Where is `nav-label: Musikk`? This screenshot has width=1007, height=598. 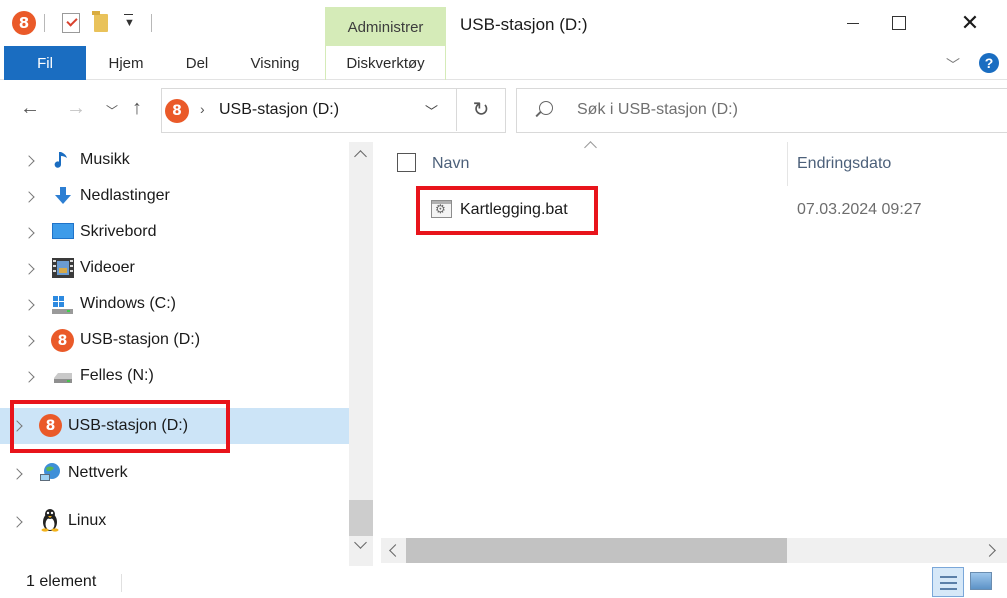
nav-label: Musikk is located at coordinates (105, 159).